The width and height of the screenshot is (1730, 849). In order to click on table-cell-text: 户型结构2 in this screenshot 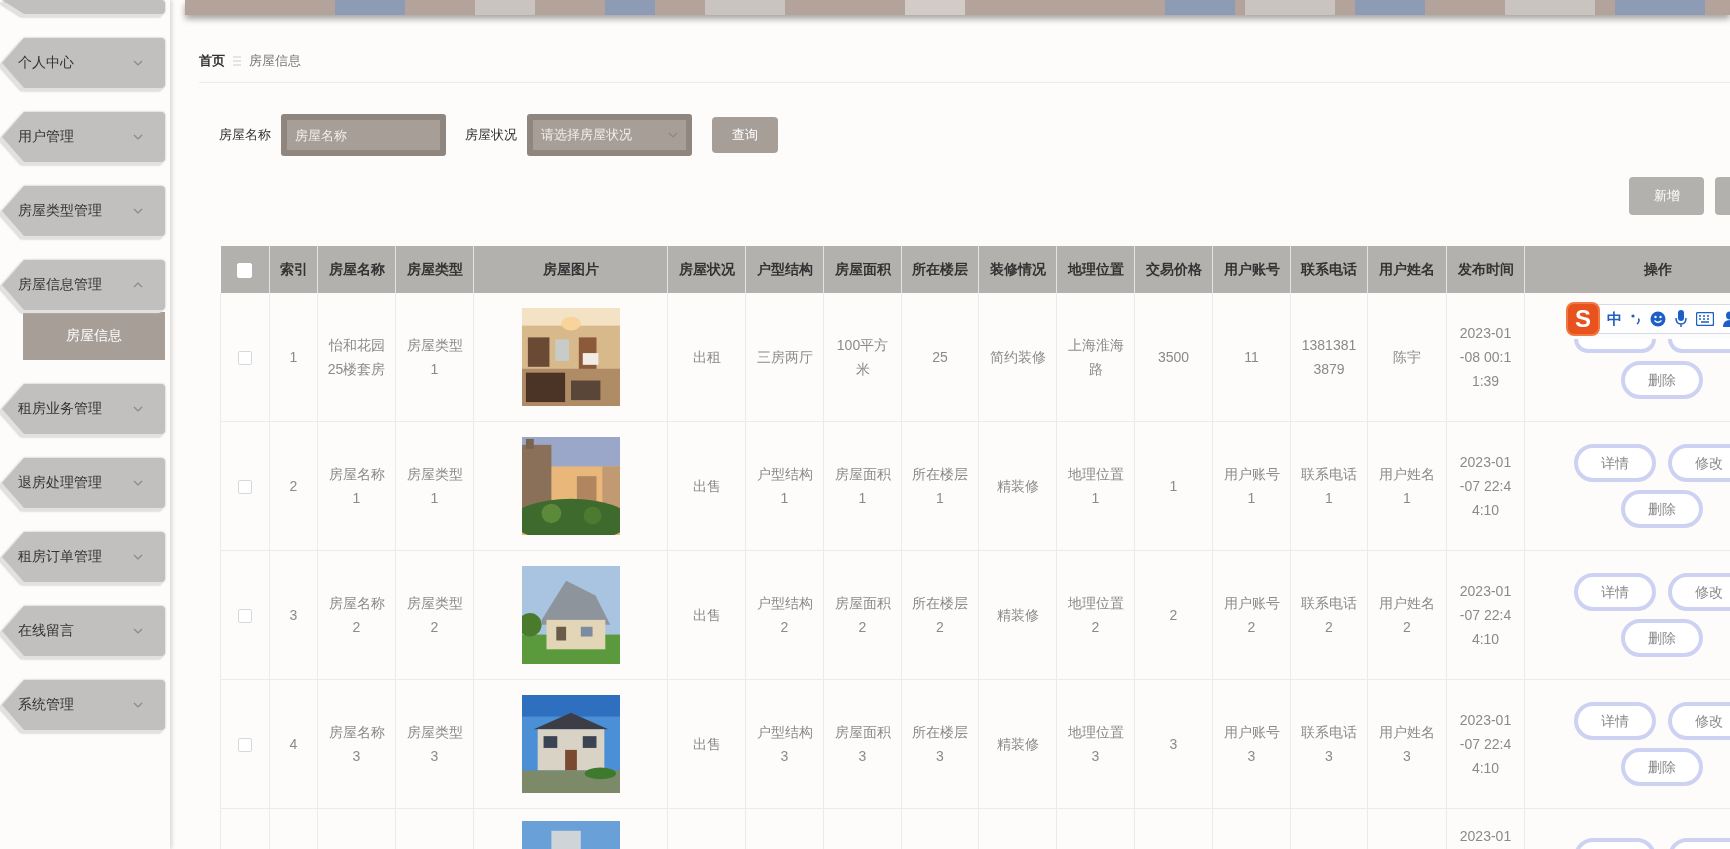, I will do `click(784, 615)`.